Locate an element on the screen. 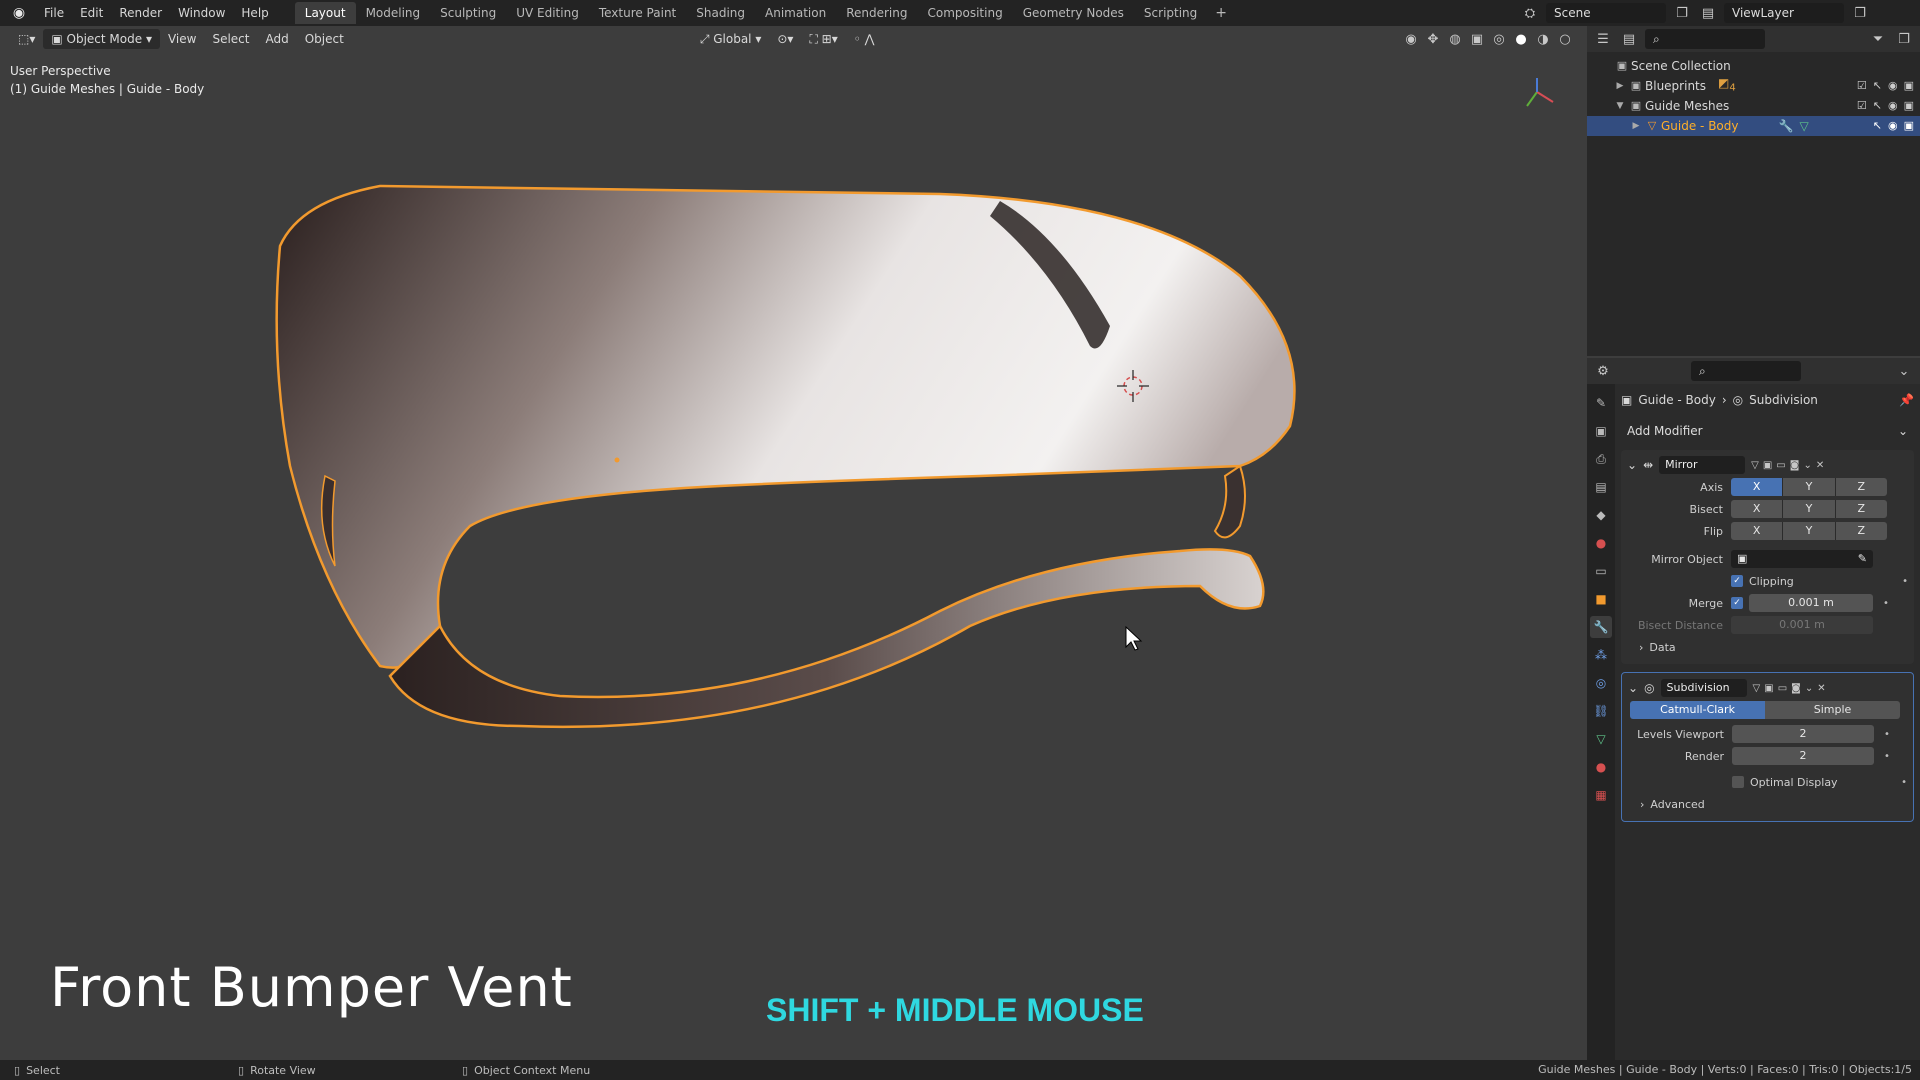 Image resolution: width=1920 pixels, height=1080 pixels. display-mode-icon: ▤ is located at coordinates (1629, 39).